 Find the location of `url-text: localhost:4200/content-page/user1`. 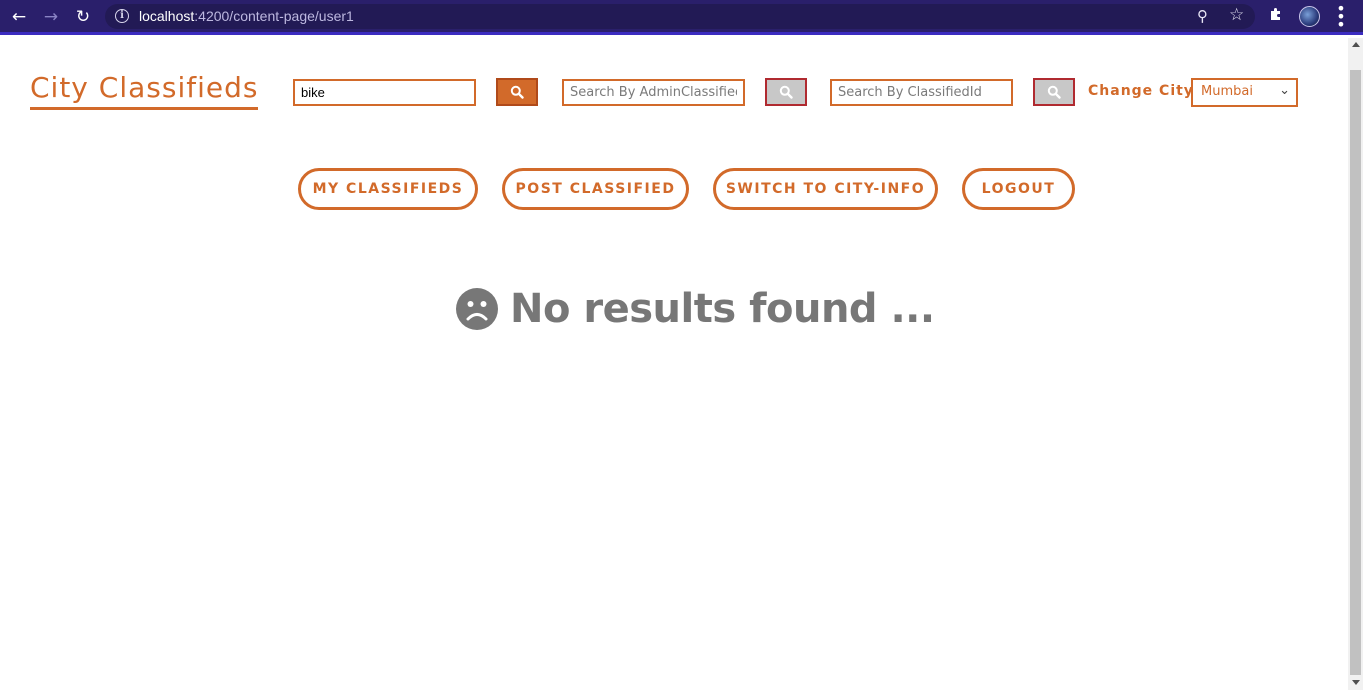

url-text: localhost:4200/content-page/user1 is located at coordinates (246, 16).